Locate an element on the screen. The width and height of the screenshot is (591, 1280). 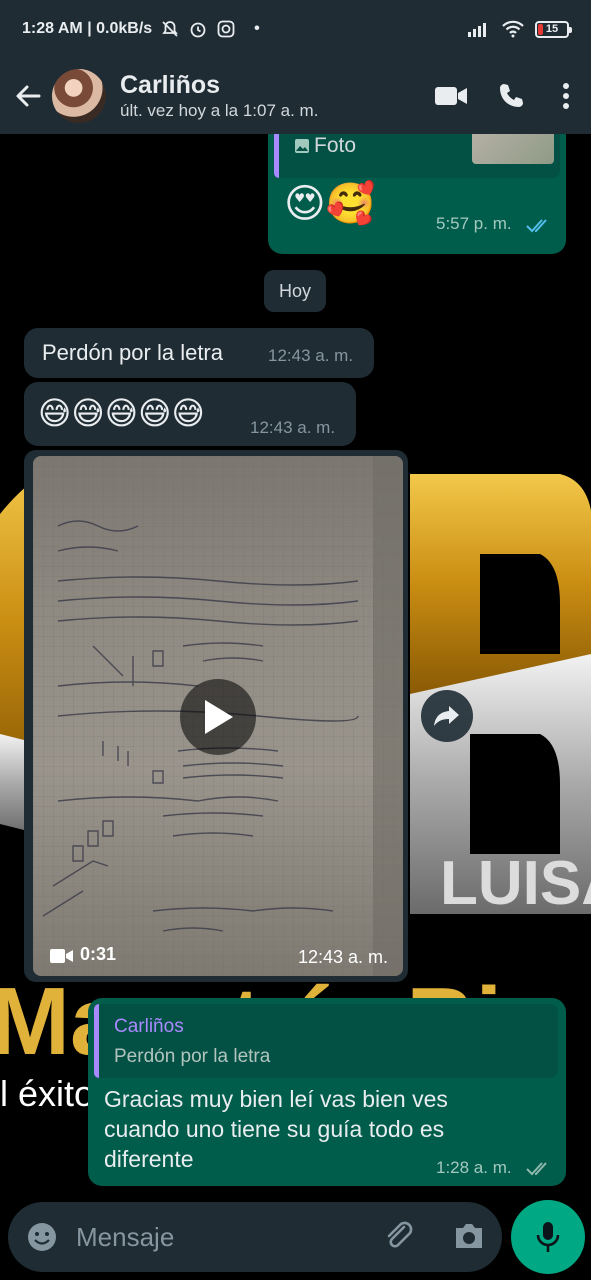
voice-record-button is located at coordinates (548, 1237).